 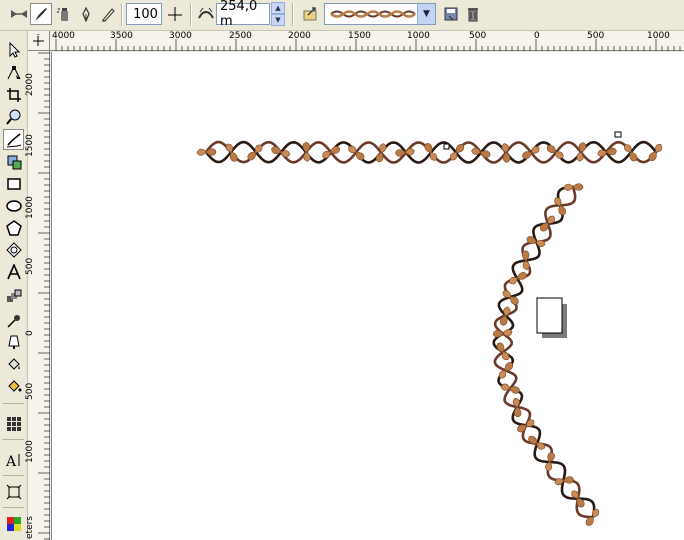 I want to click on smoothing-slider-icon, so click(x=175, y=14).